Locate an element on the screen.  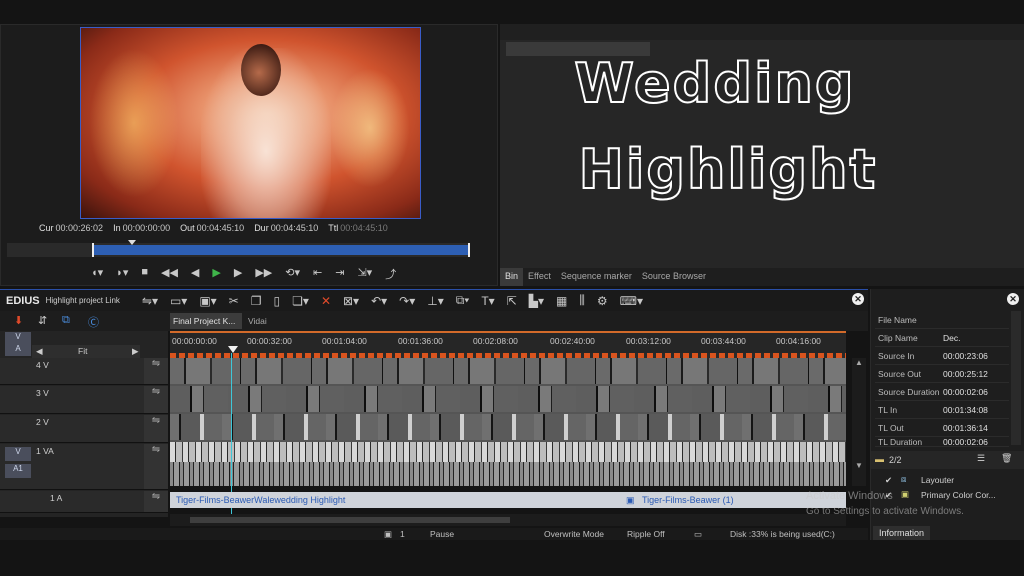
info-row: Source In 00:00:23:06 is located at coordinates (942, 356).